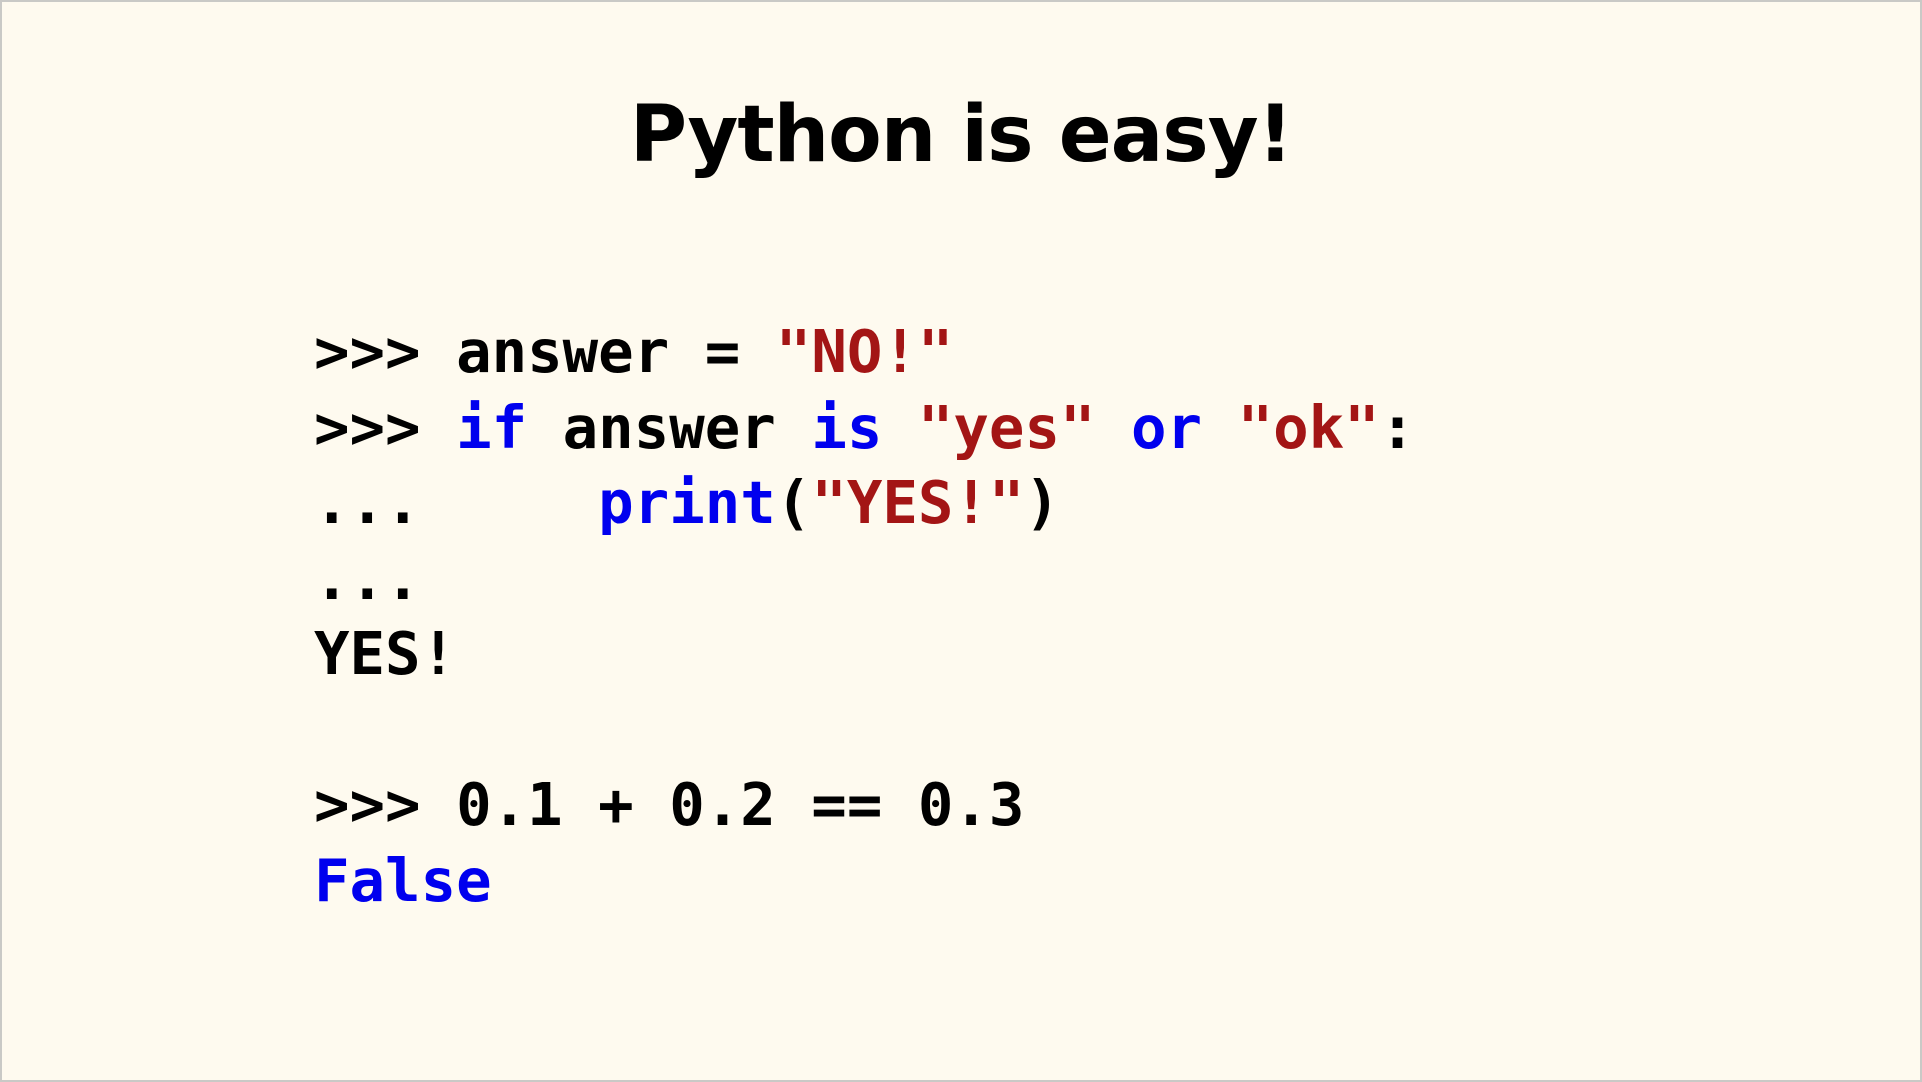 Image resolution: width=1922 pixels, height=1082 pixels. What do you see at coordinates (918, 502) in the screenshot?
I see `code-string: "YES!"` at bounding box center [918, 502].